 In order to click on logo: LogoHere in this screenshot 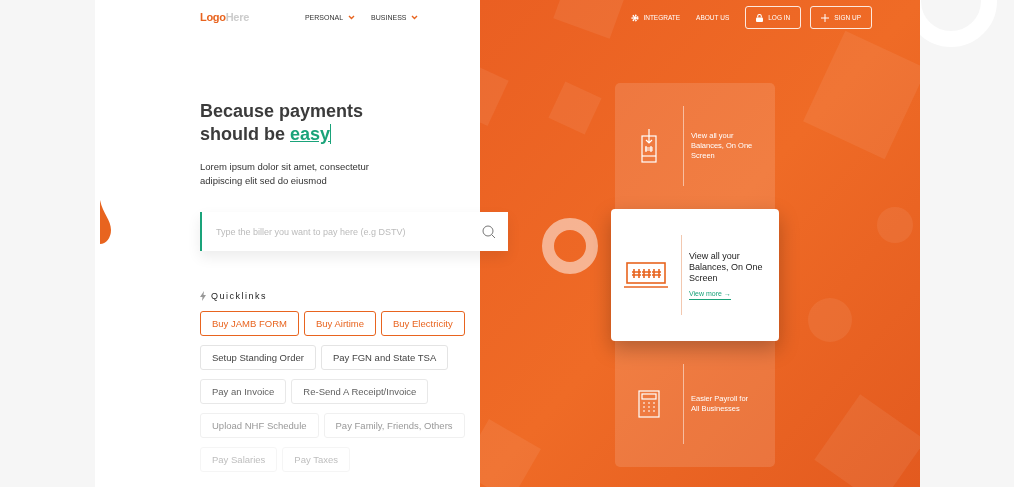, I will do `click(224, 17)`.